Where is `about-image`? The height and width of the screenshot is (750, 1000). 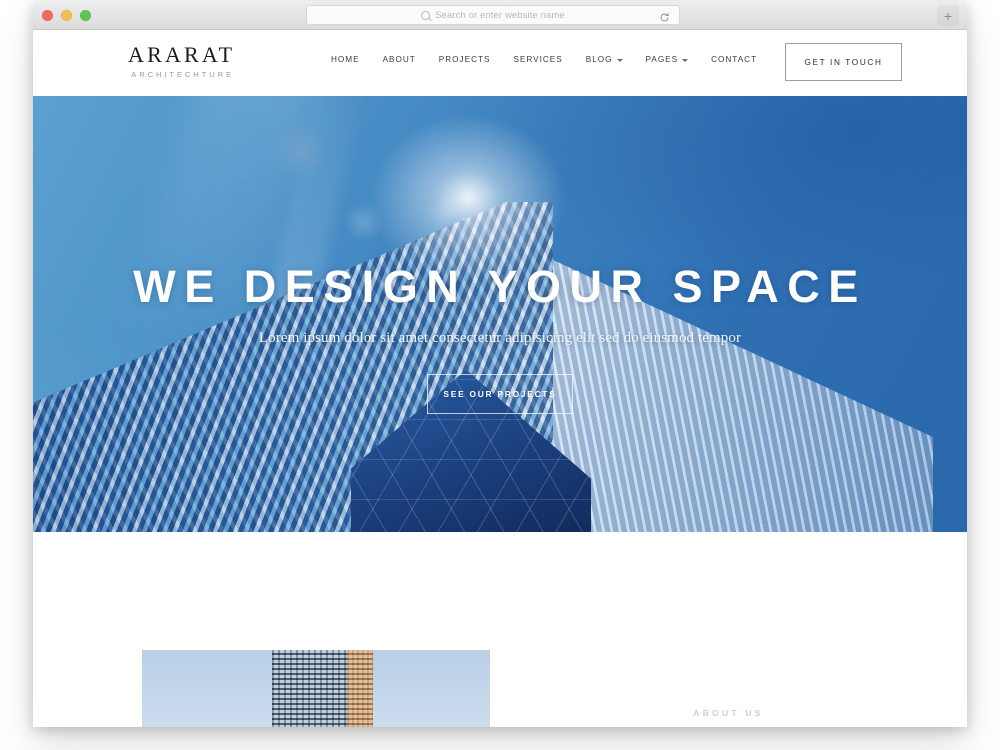
about-image is located at coordinates (316, 688).